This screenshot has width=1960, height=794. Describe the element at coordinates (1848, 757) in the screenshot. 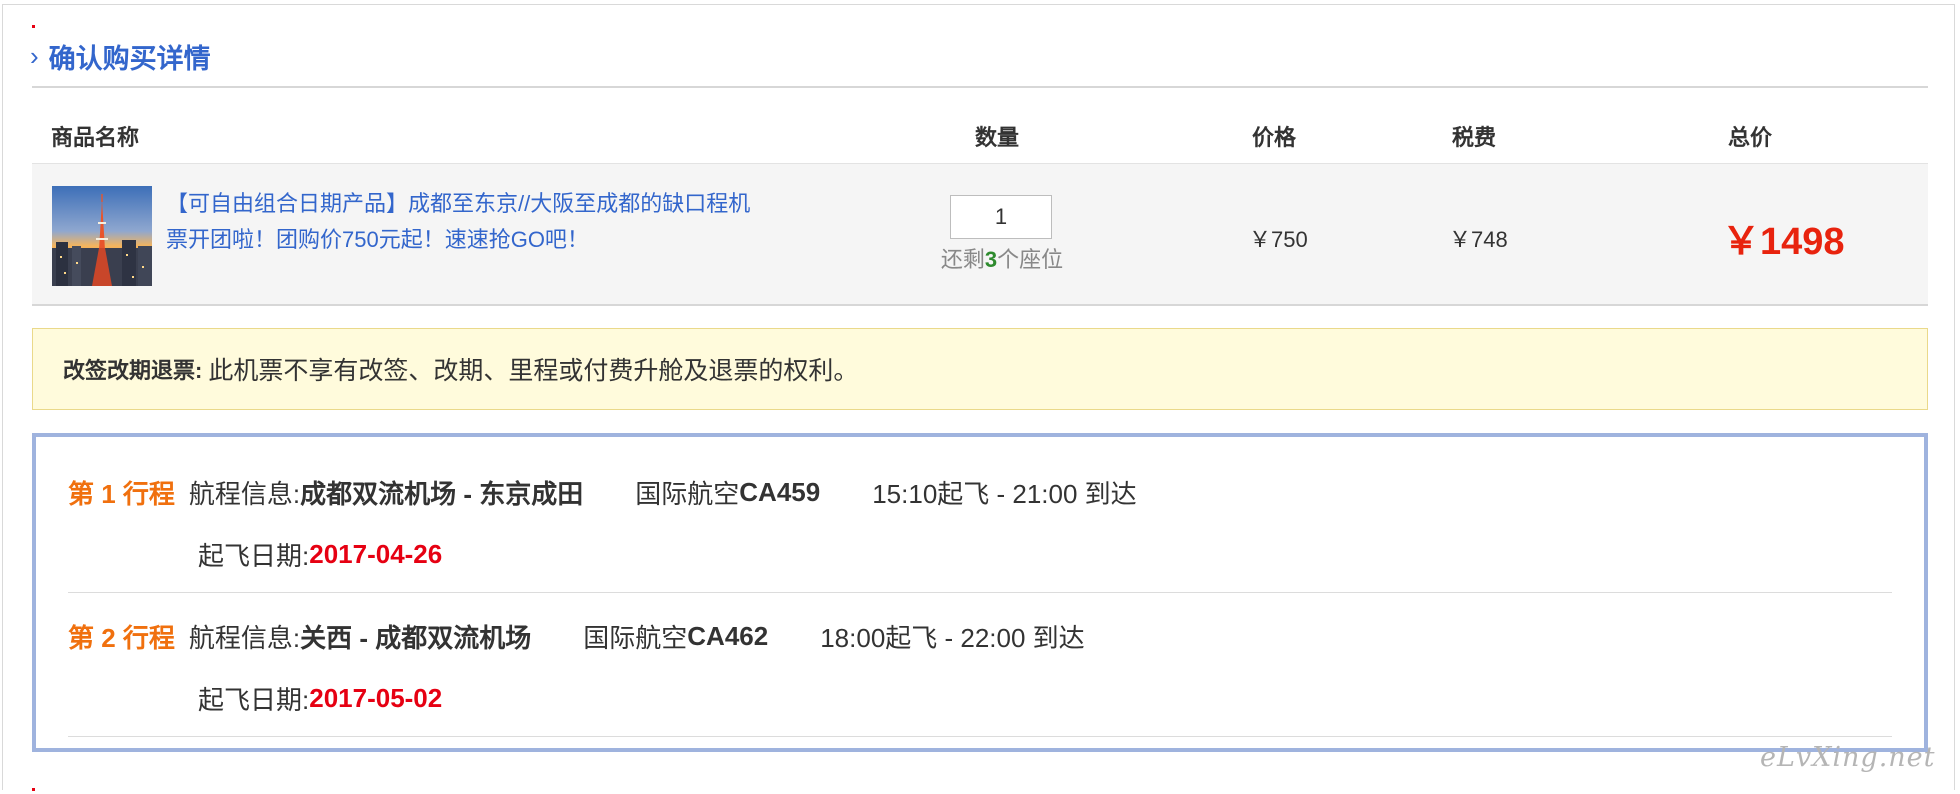

I see `watermark: eLvXing.net` at that location.